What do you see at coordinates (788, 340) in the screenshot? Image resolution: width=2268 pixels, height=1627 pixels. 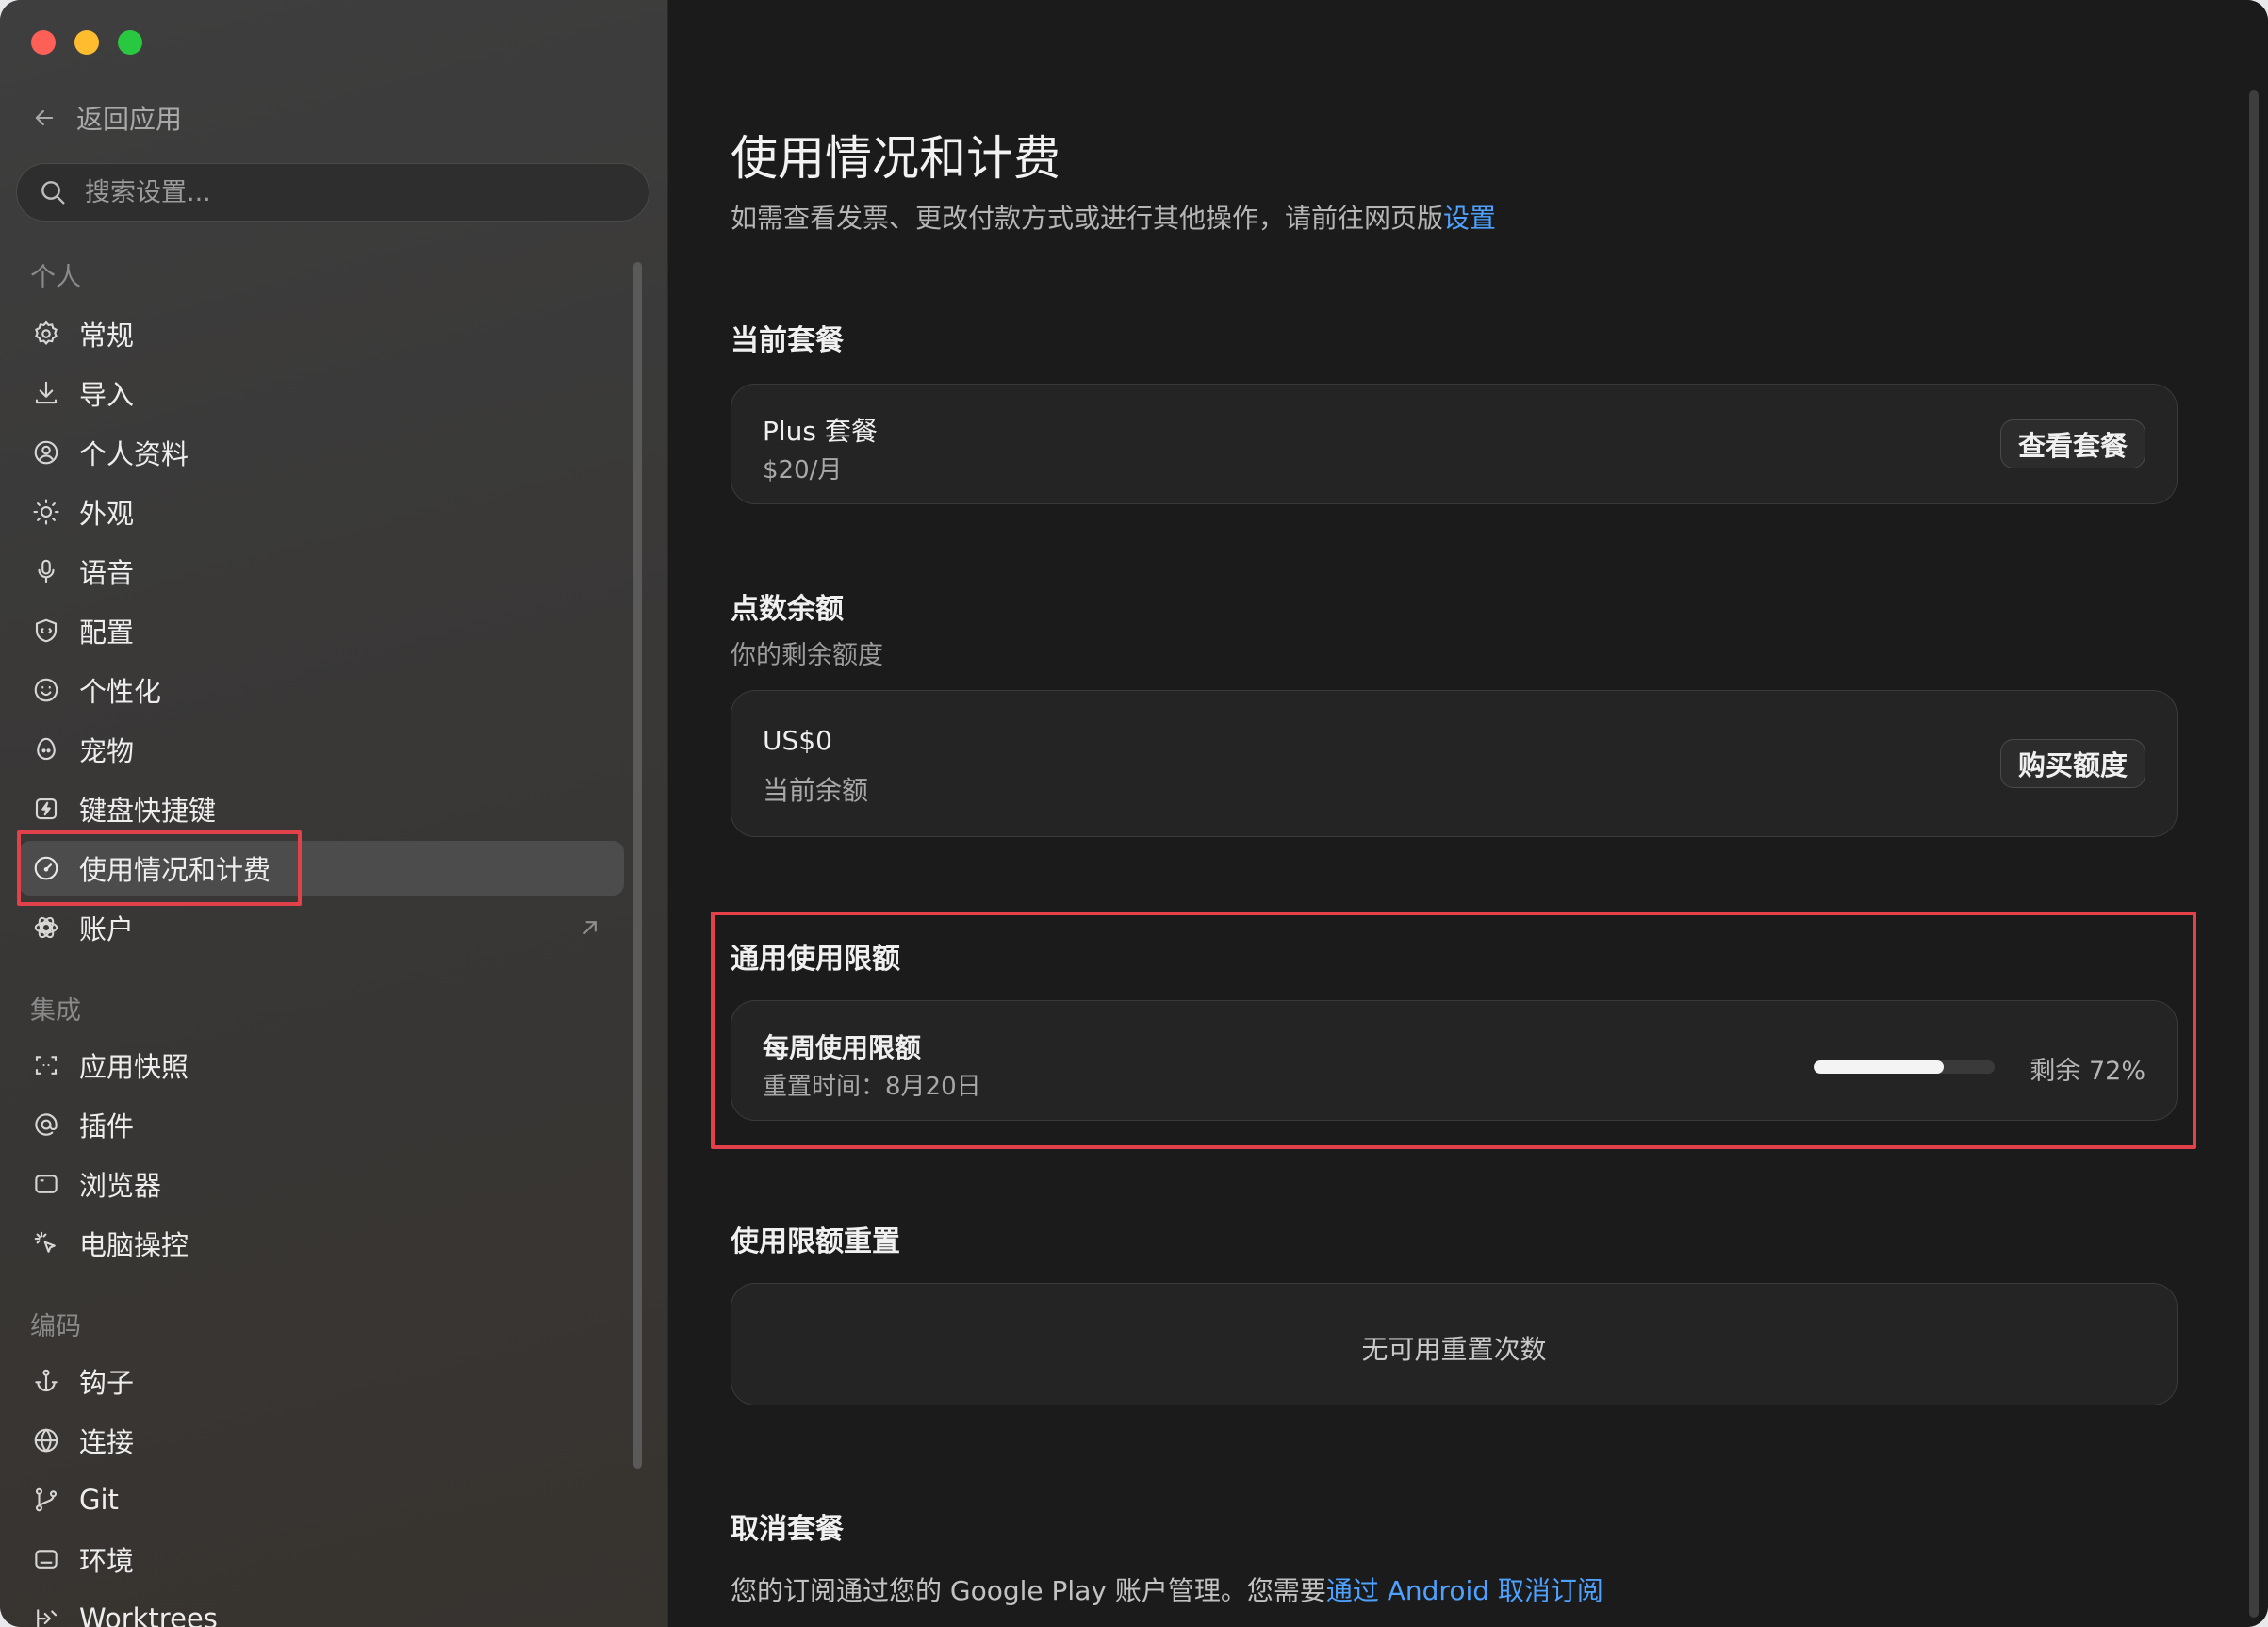 I see `current-plan-heading: 当前套餐` at bounding box center [788, 340].